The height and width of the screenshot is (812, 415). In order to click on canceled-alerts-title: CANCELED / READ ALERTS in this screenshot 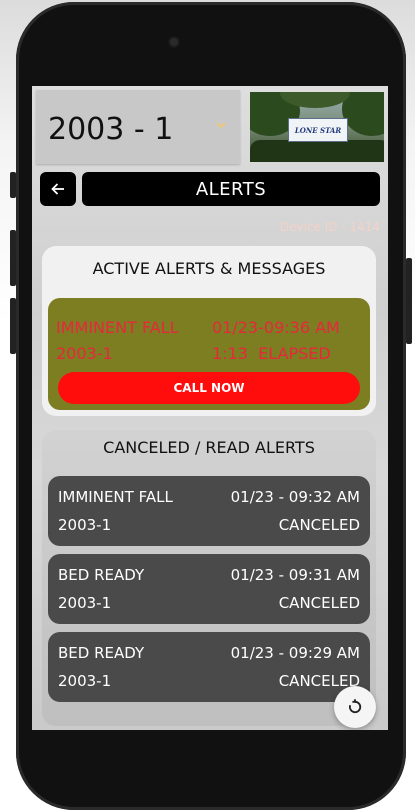, I will do `click(209, 447)`.